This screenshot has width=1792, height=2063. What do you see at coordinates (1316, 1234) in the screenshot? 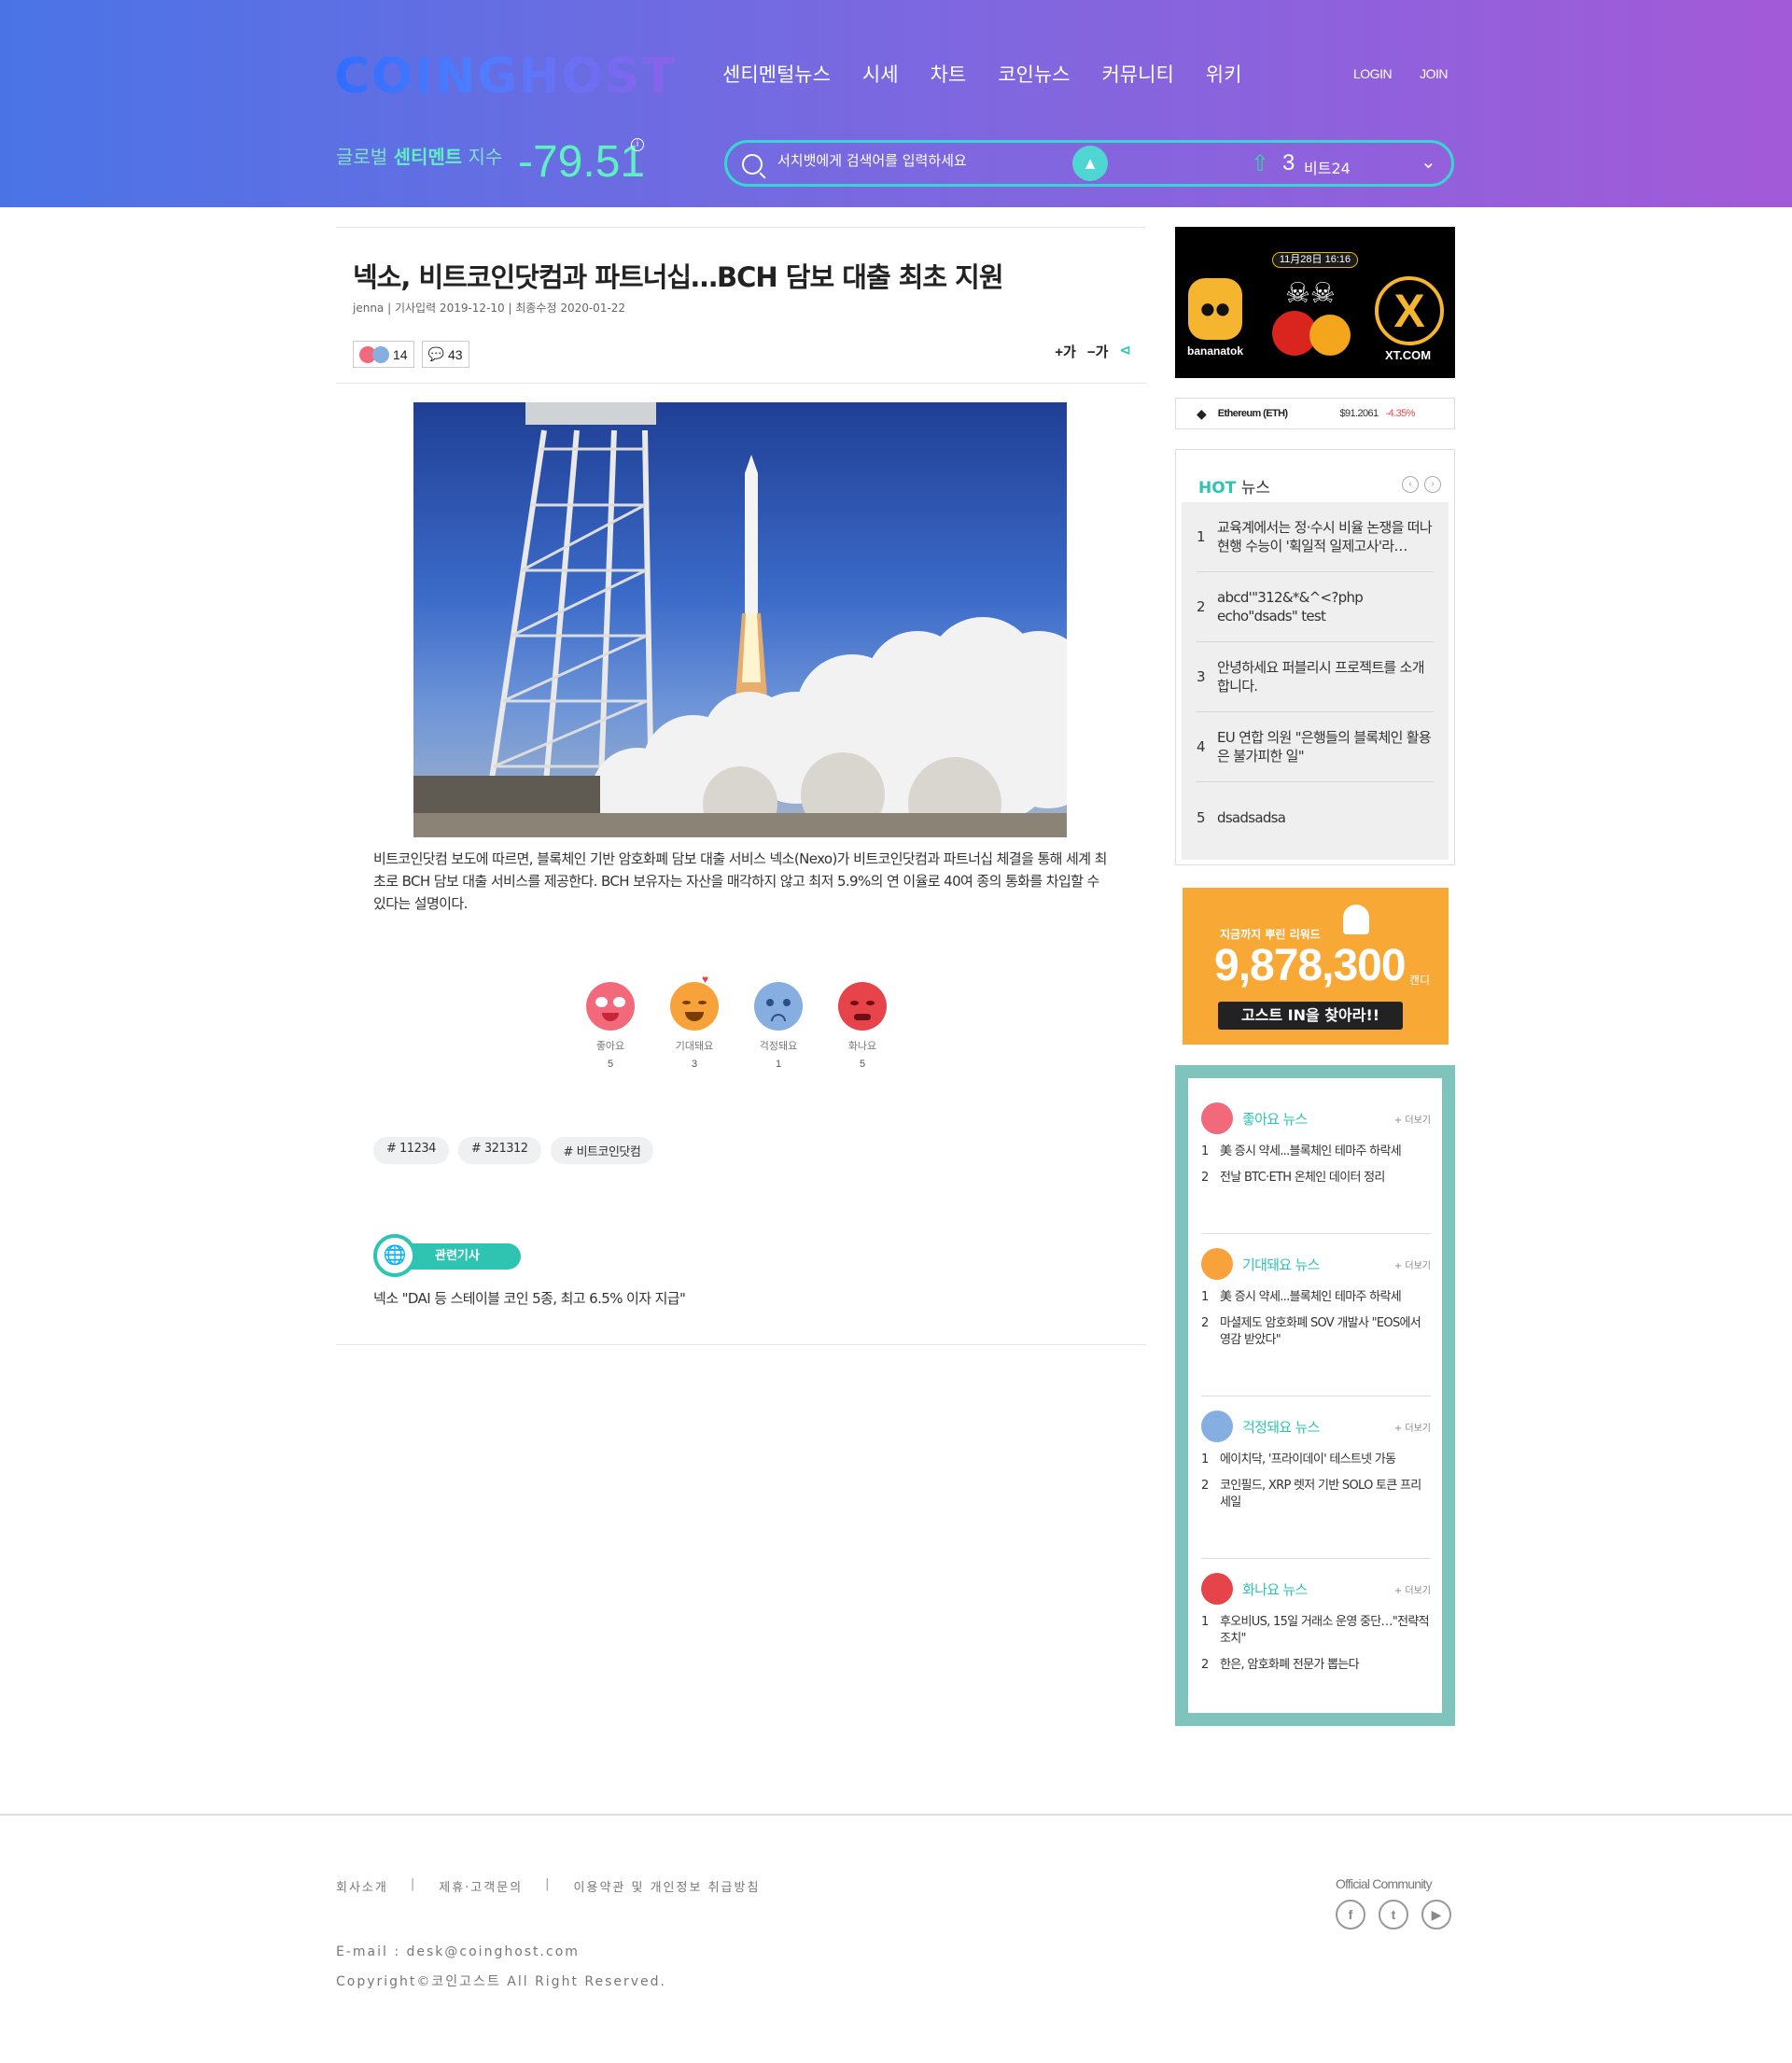
I see `divider` at bounding box center [1316, 1234].